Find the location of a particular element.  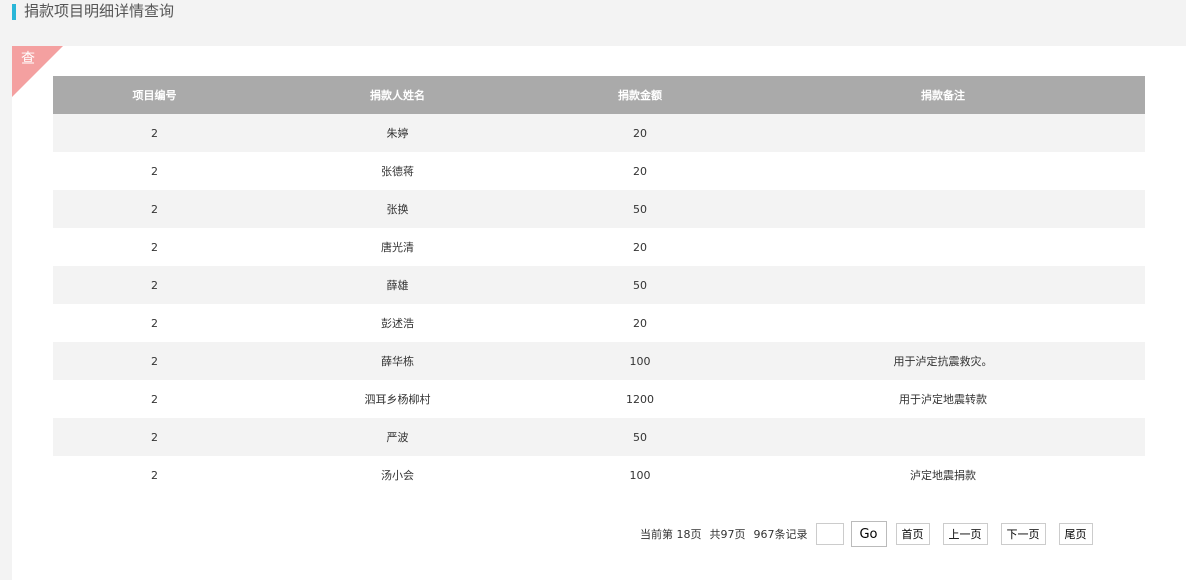

table-row: 2 泗耳乡杨柳村 1200 用于泸定地震转款 is located at coordinates (599, 399).